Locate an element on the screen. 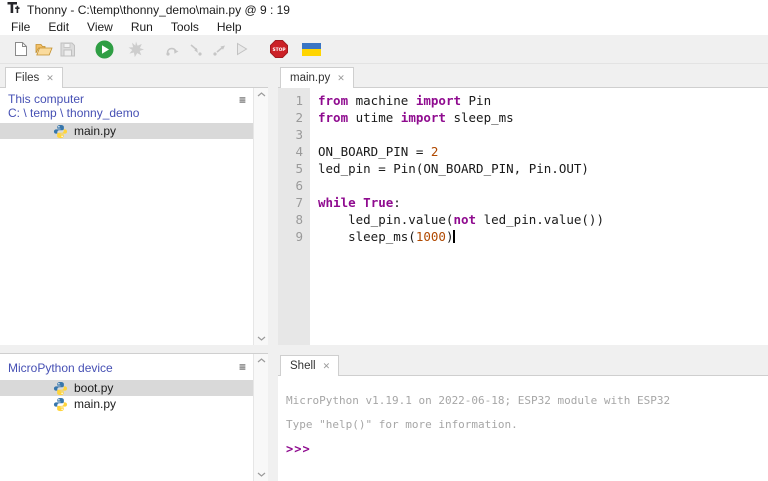  code-line-8: led_pin.value(not led_pin.value()) is located at coordinates (461, 219).